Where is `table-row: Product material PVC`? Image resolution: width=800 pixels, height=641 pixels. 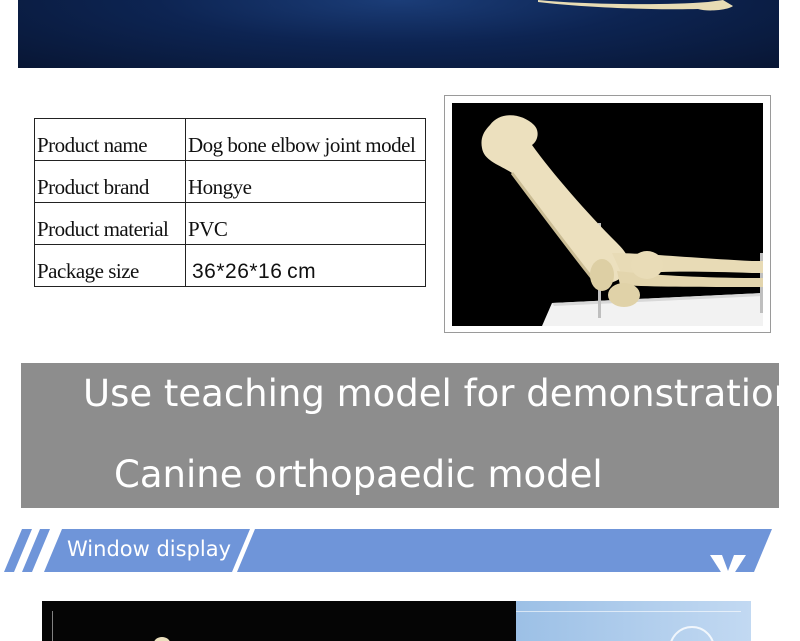 table-row: Product material PVC is located at coordinates (230, 223).